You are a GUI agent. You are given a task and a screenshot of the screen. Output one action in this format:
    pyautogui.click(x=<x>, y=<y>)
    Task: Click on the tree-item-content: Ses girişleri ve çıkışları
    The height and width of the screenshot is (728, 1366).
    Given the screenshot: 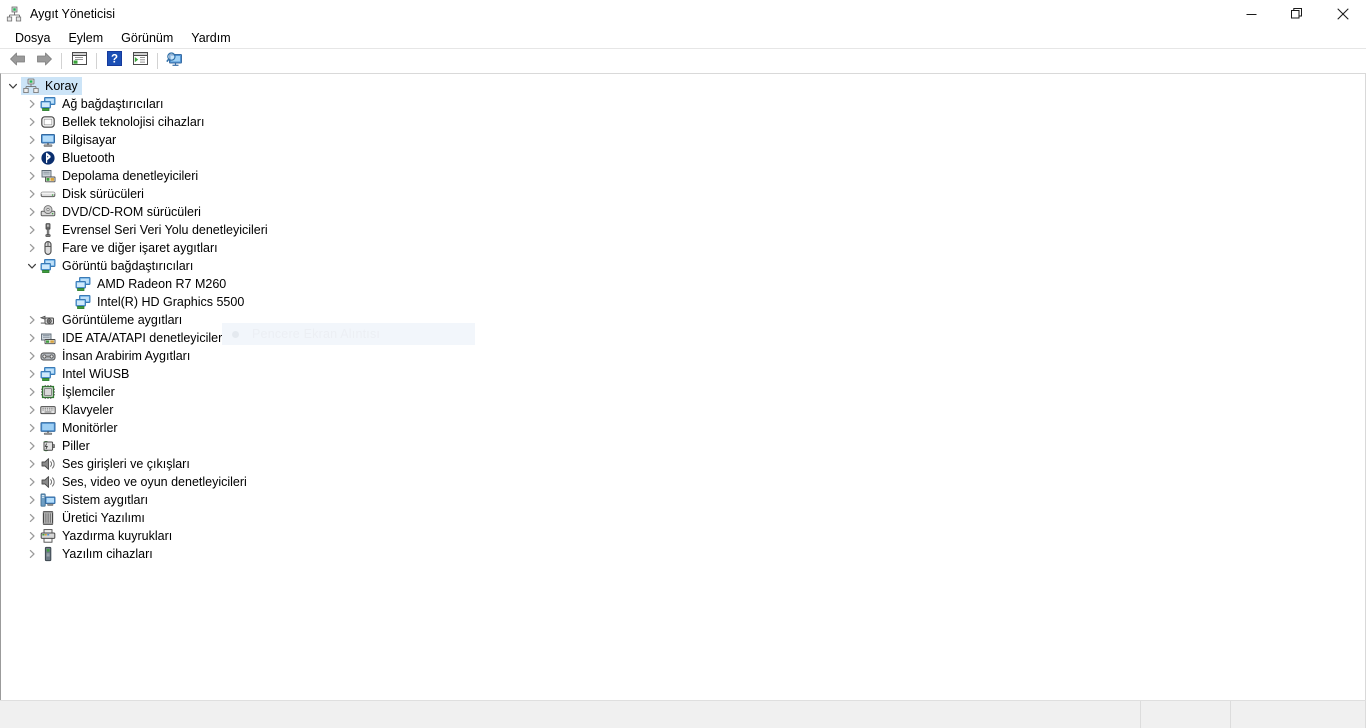 What is the action you would take?
    pyautogui.click(x=115, y=464)
    